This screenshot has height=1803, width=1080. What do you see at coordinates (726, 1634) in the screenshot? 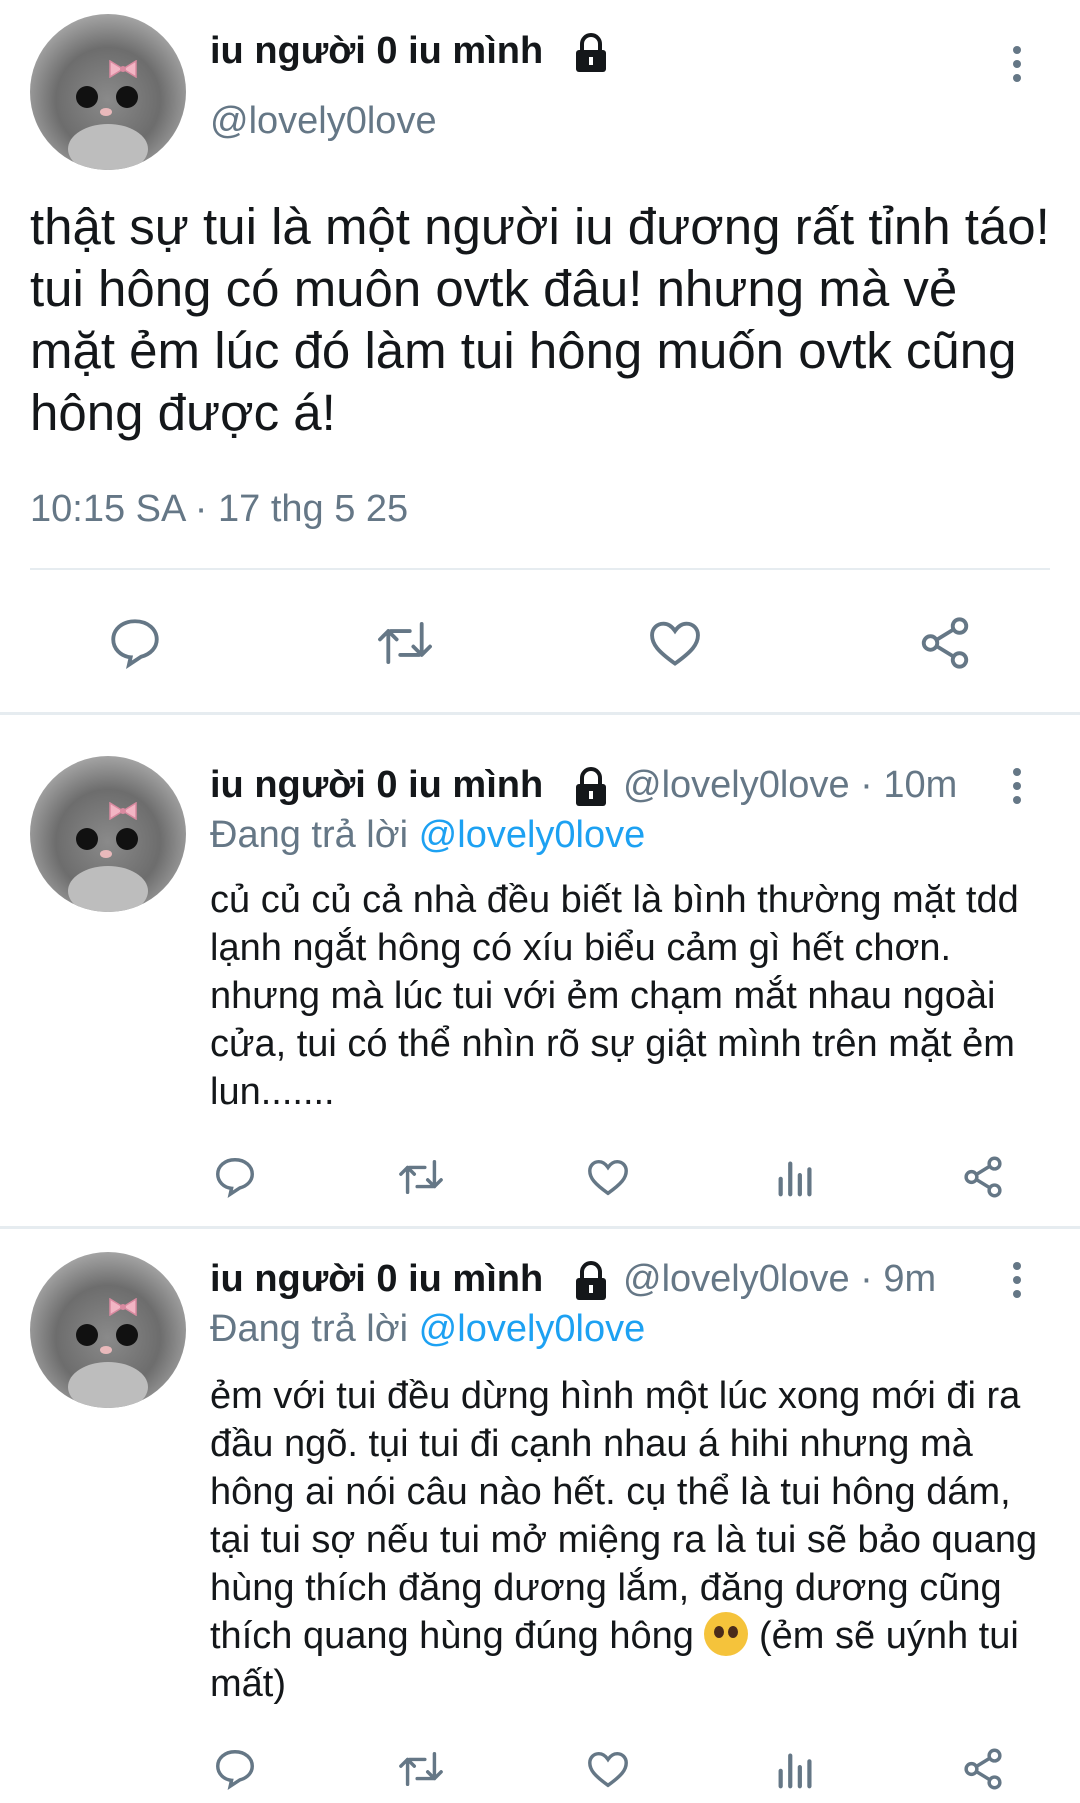
I see `pleading-face-emoji` at bounding box center [726, 1634].